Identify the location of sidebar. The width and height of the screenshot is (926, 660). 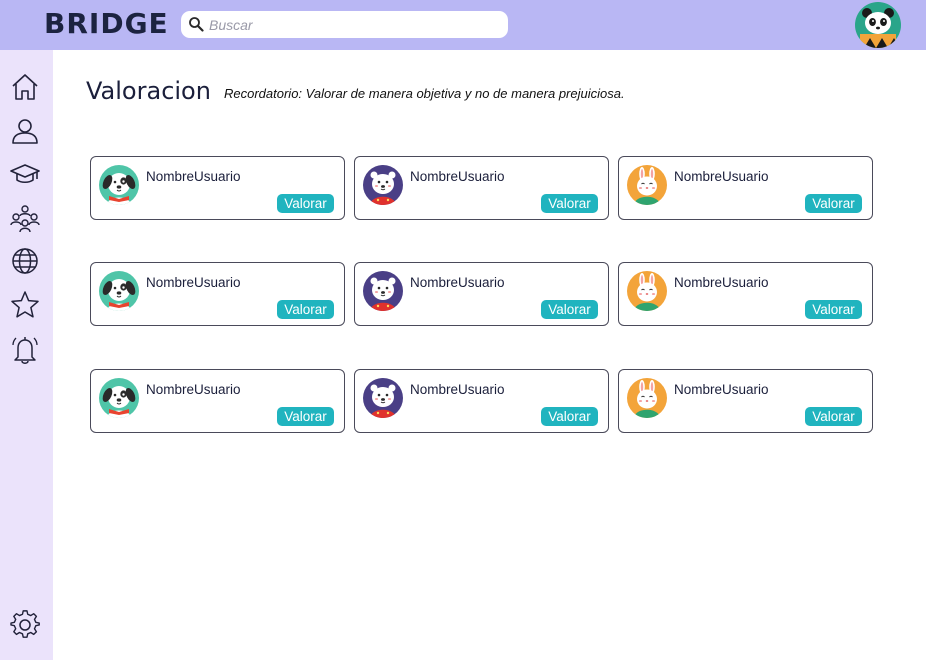
(26, 355).